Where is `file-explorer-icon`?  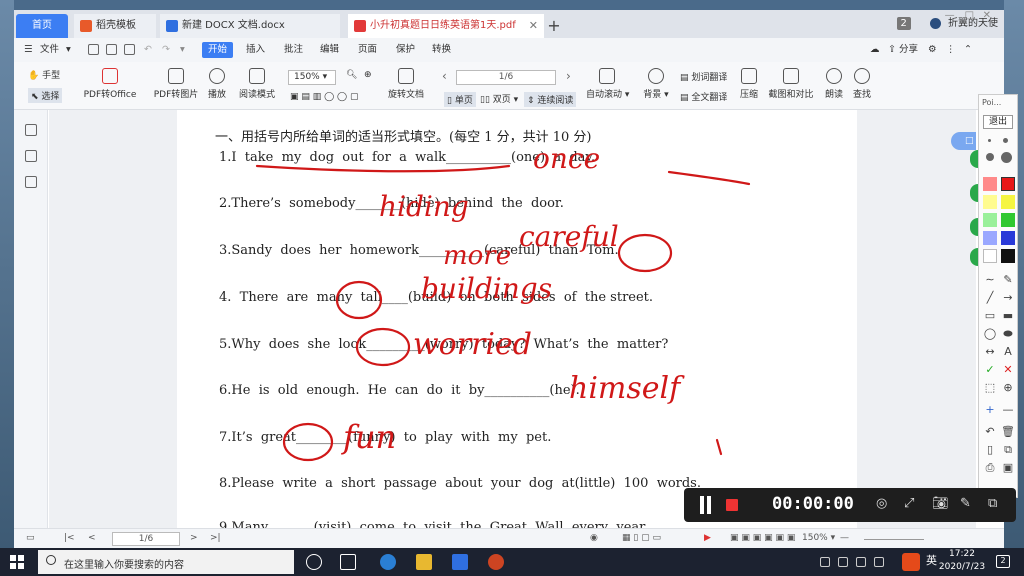
file-explorer-icon is located at coordinates (424, 562).